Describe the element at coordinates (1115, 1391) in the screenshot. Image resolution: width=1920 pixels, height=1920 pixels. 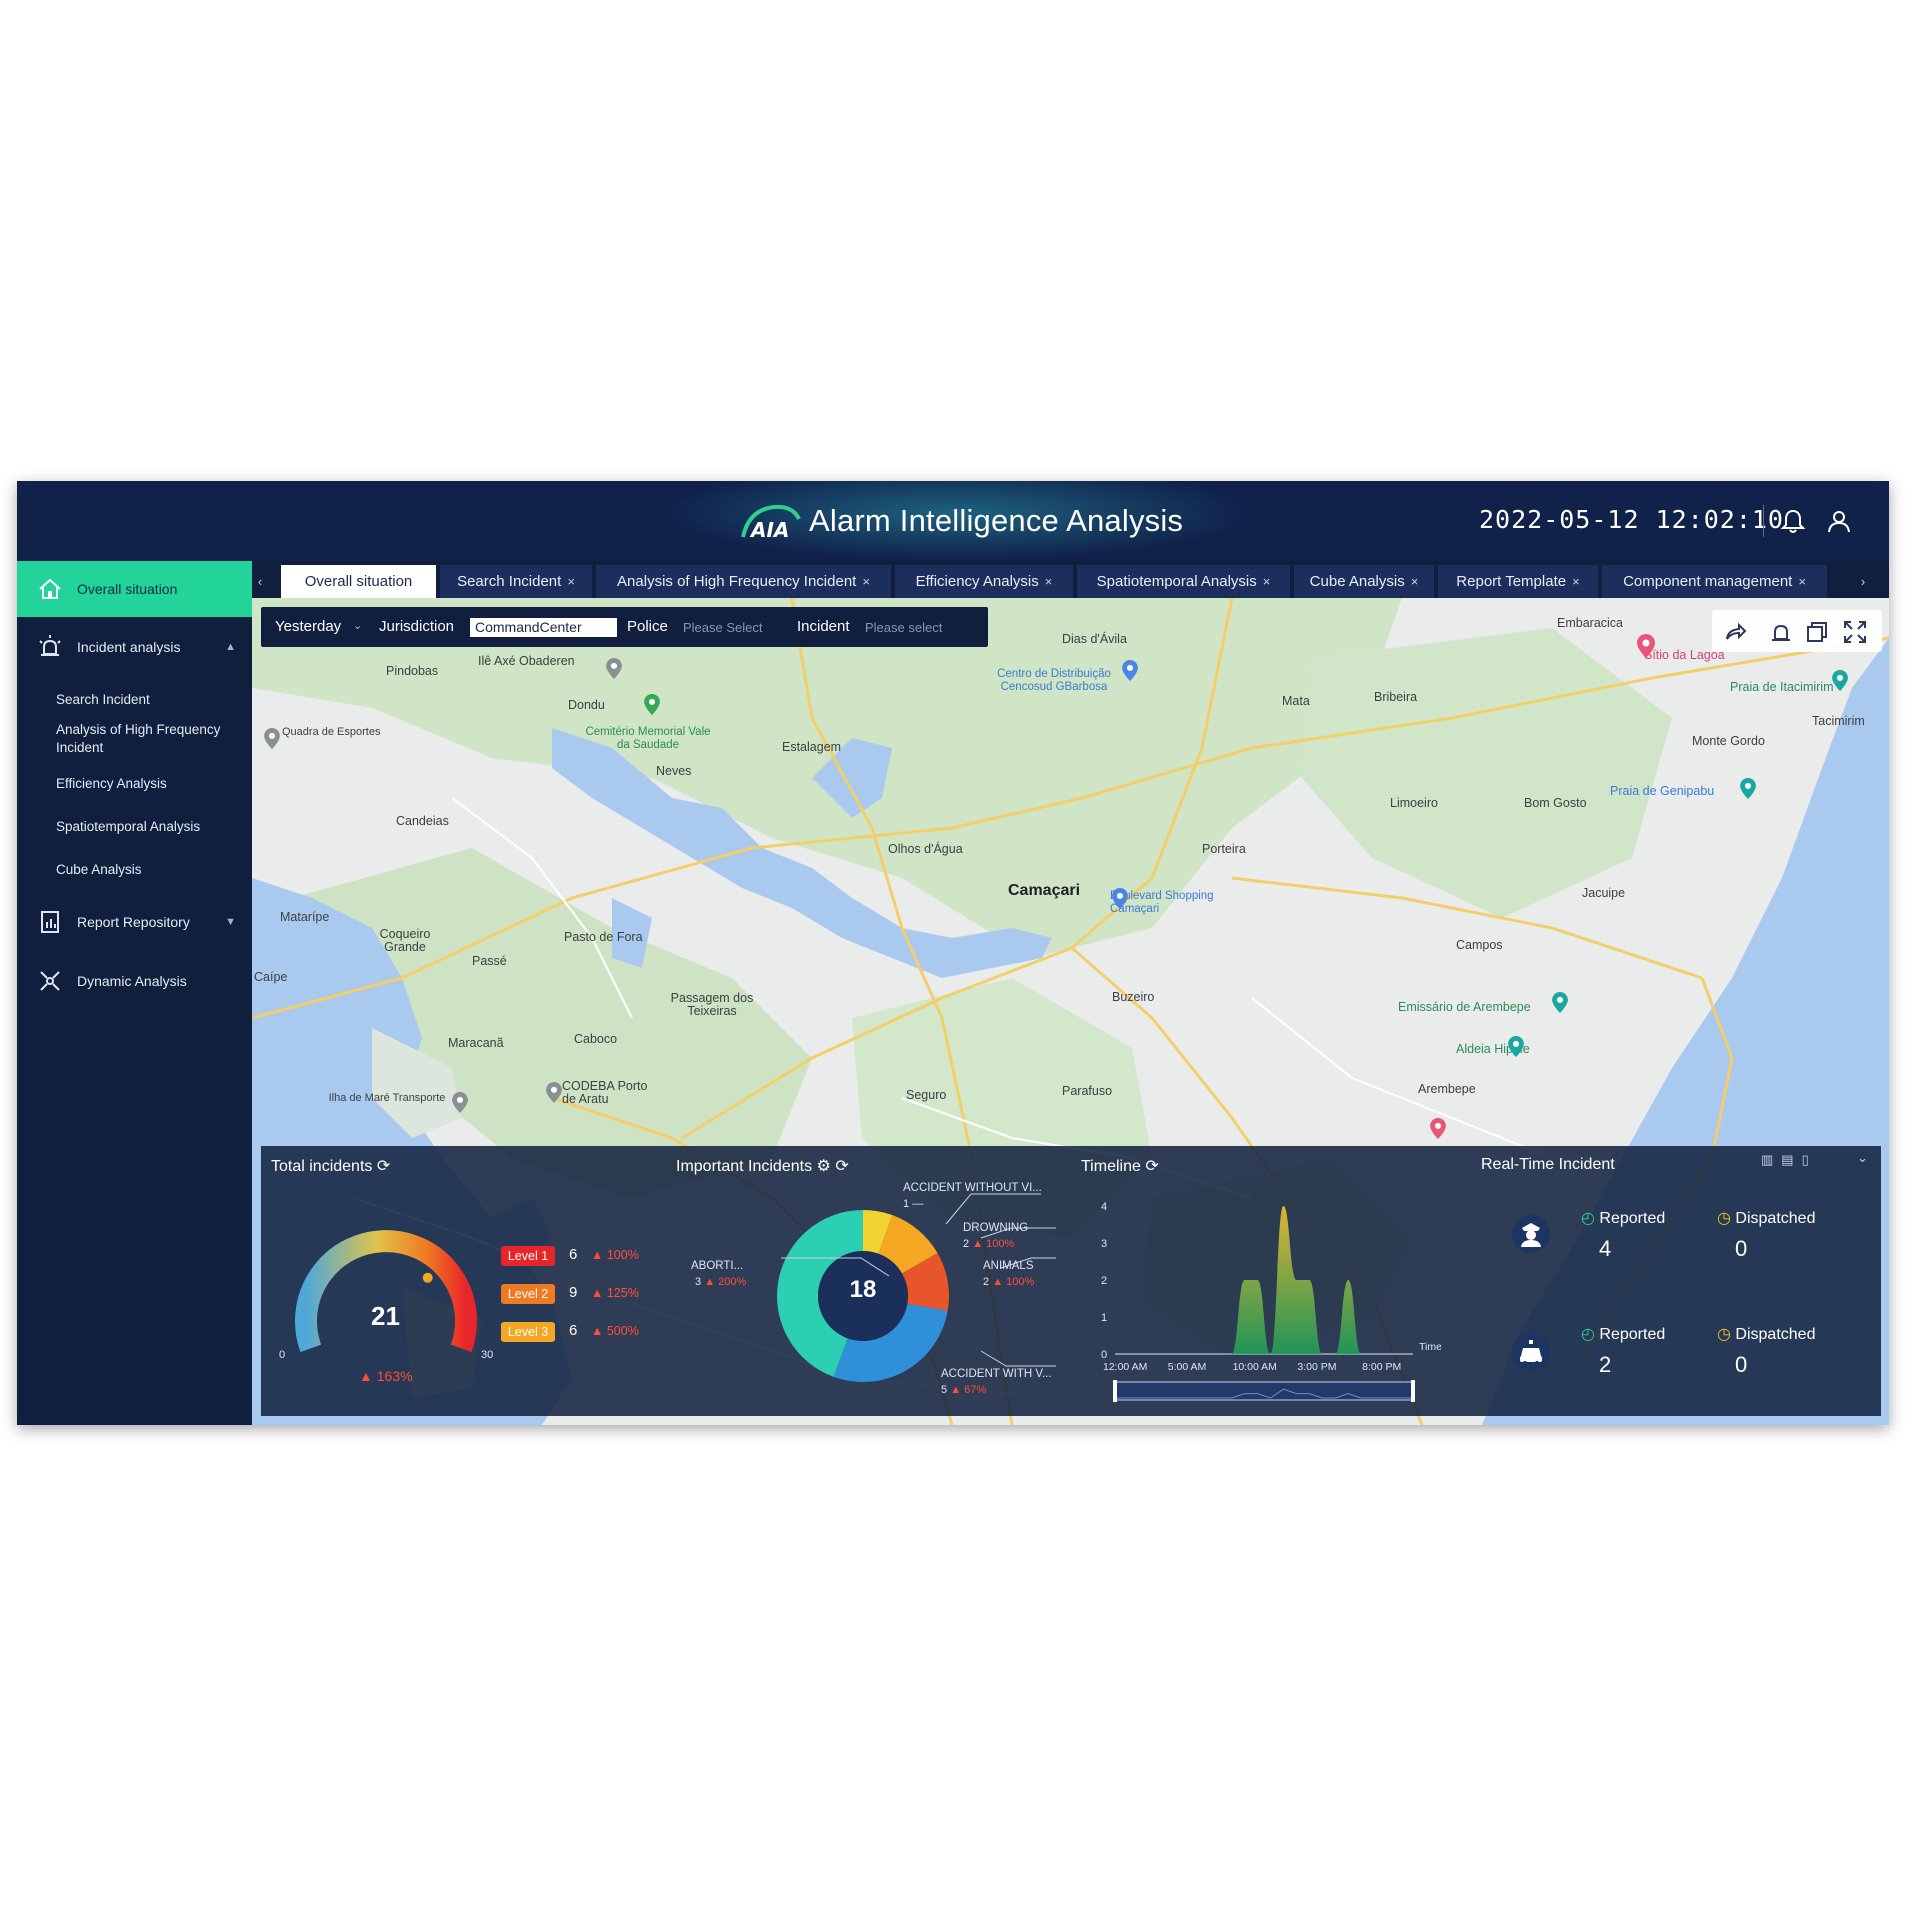
I see `range-handle-left` at that location.